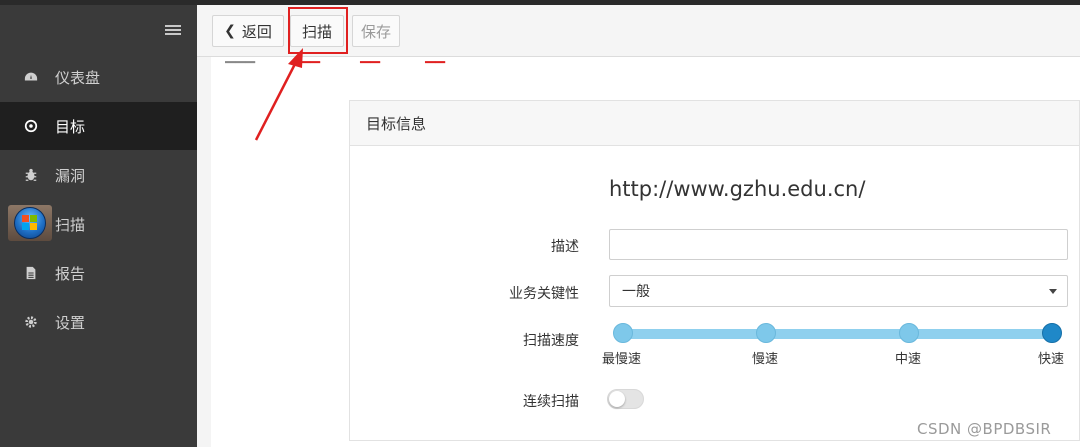 The height and width of the screenshot is (447, 1080). I want to click on speed-stop-slow, so click(766, 333).